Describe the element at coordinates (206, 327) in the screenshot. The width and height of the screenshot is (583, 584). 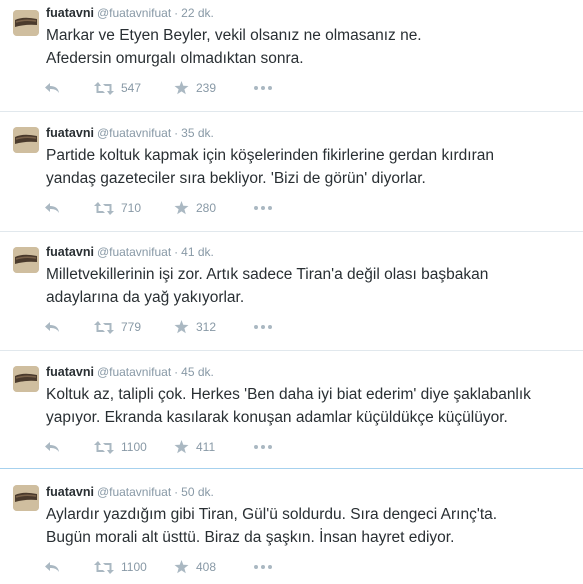
I see `favorite-count: 312` at that location.